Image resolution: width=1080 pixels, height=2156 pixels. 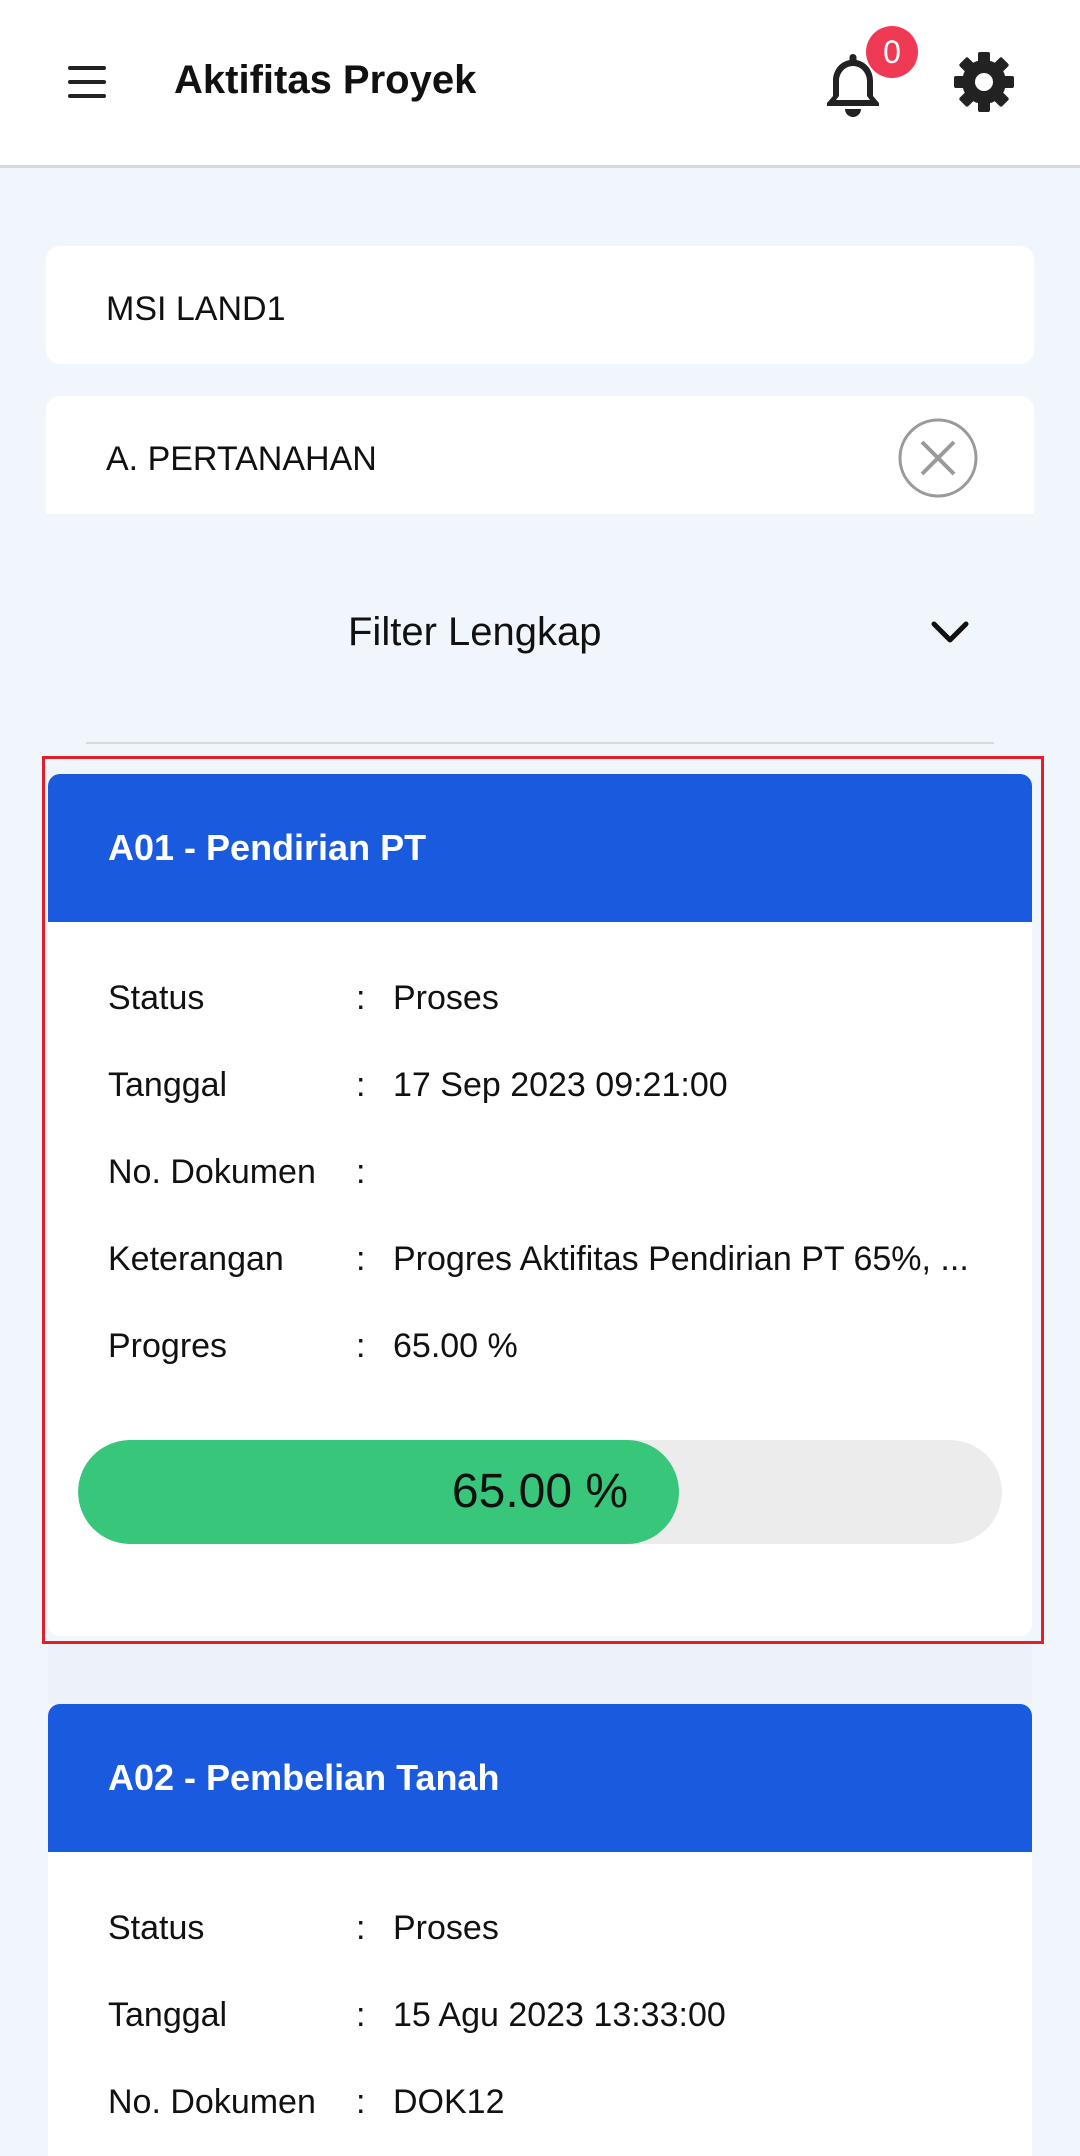 I want to click on progress-bar-label: 65.00 %, so click(x=540, y=1491).